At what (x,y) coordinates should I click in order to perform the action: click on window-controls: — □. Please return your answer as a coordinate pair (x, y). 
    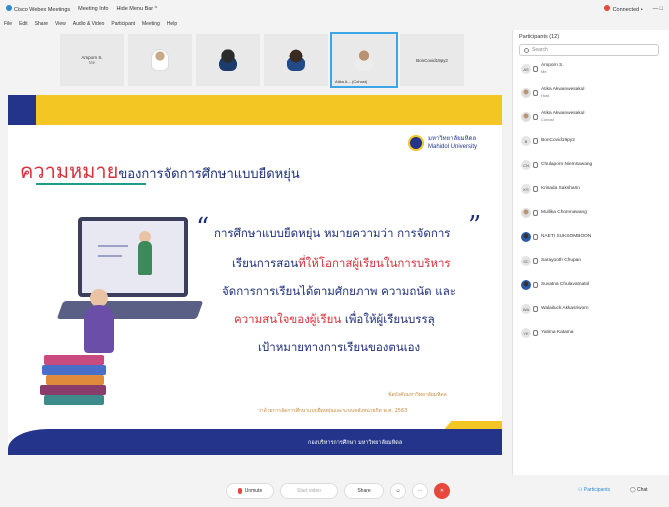
    Looking at the image, I should click on (658, 9).